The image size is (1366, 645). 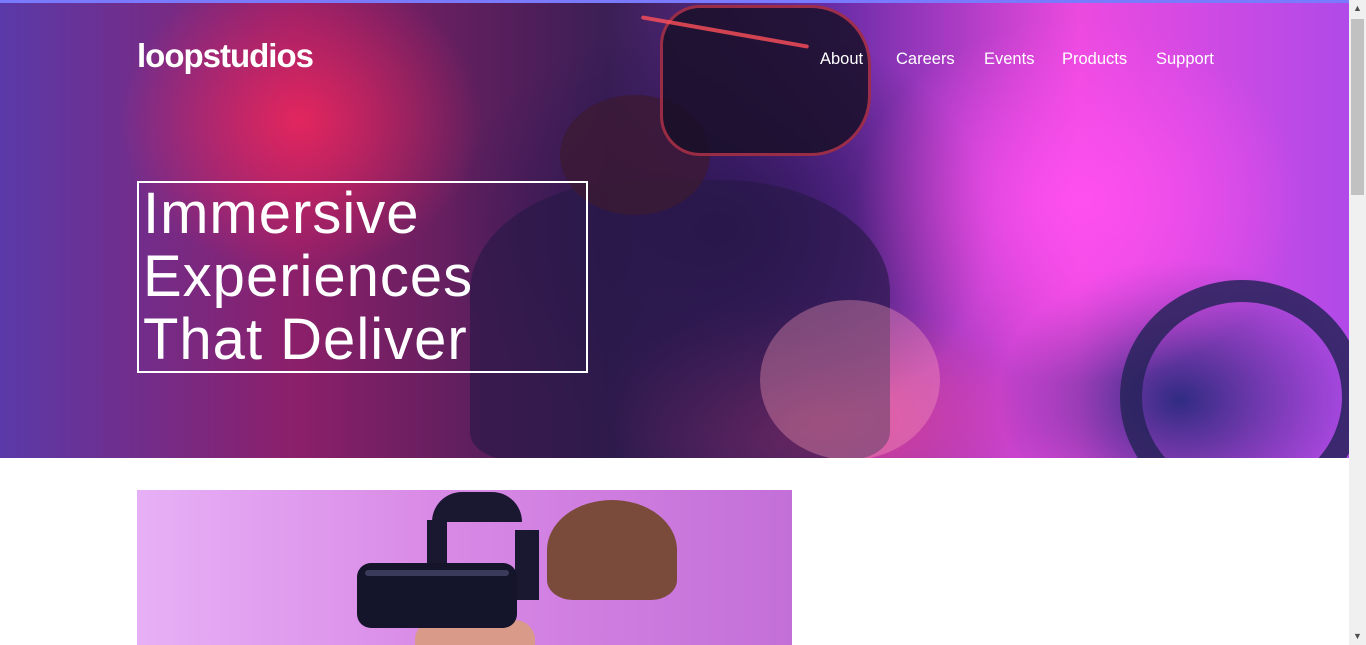 What do you see at coordinates (527, 565) in the screenshot?
I see `feature-image-strap-right` at bounding box center [527, 565].